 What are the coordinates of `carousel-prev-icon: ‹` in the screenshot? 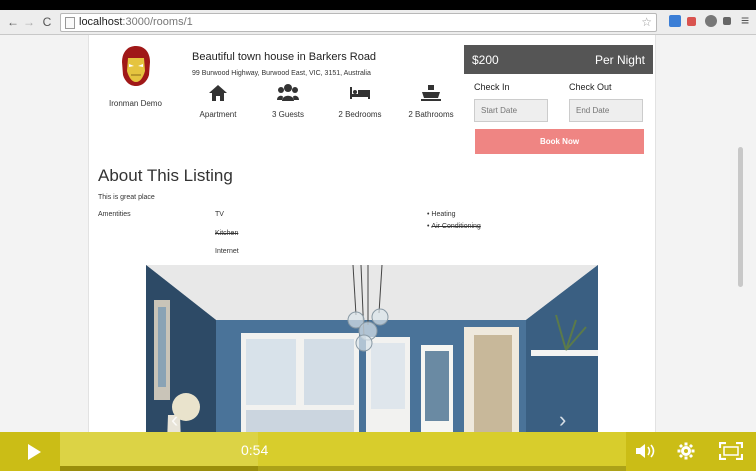 It's located at (174, 420).